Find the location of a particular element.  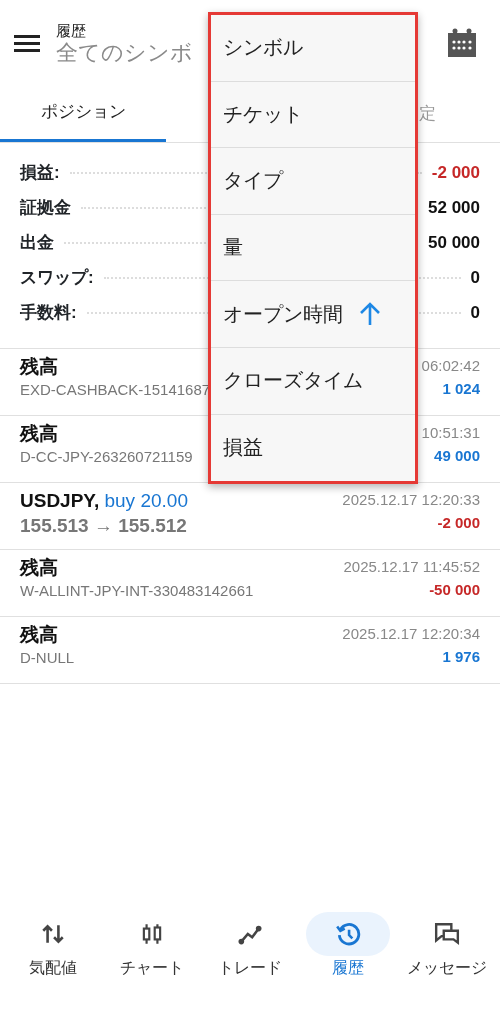

chat-icon is located at coordinates (446, 934).